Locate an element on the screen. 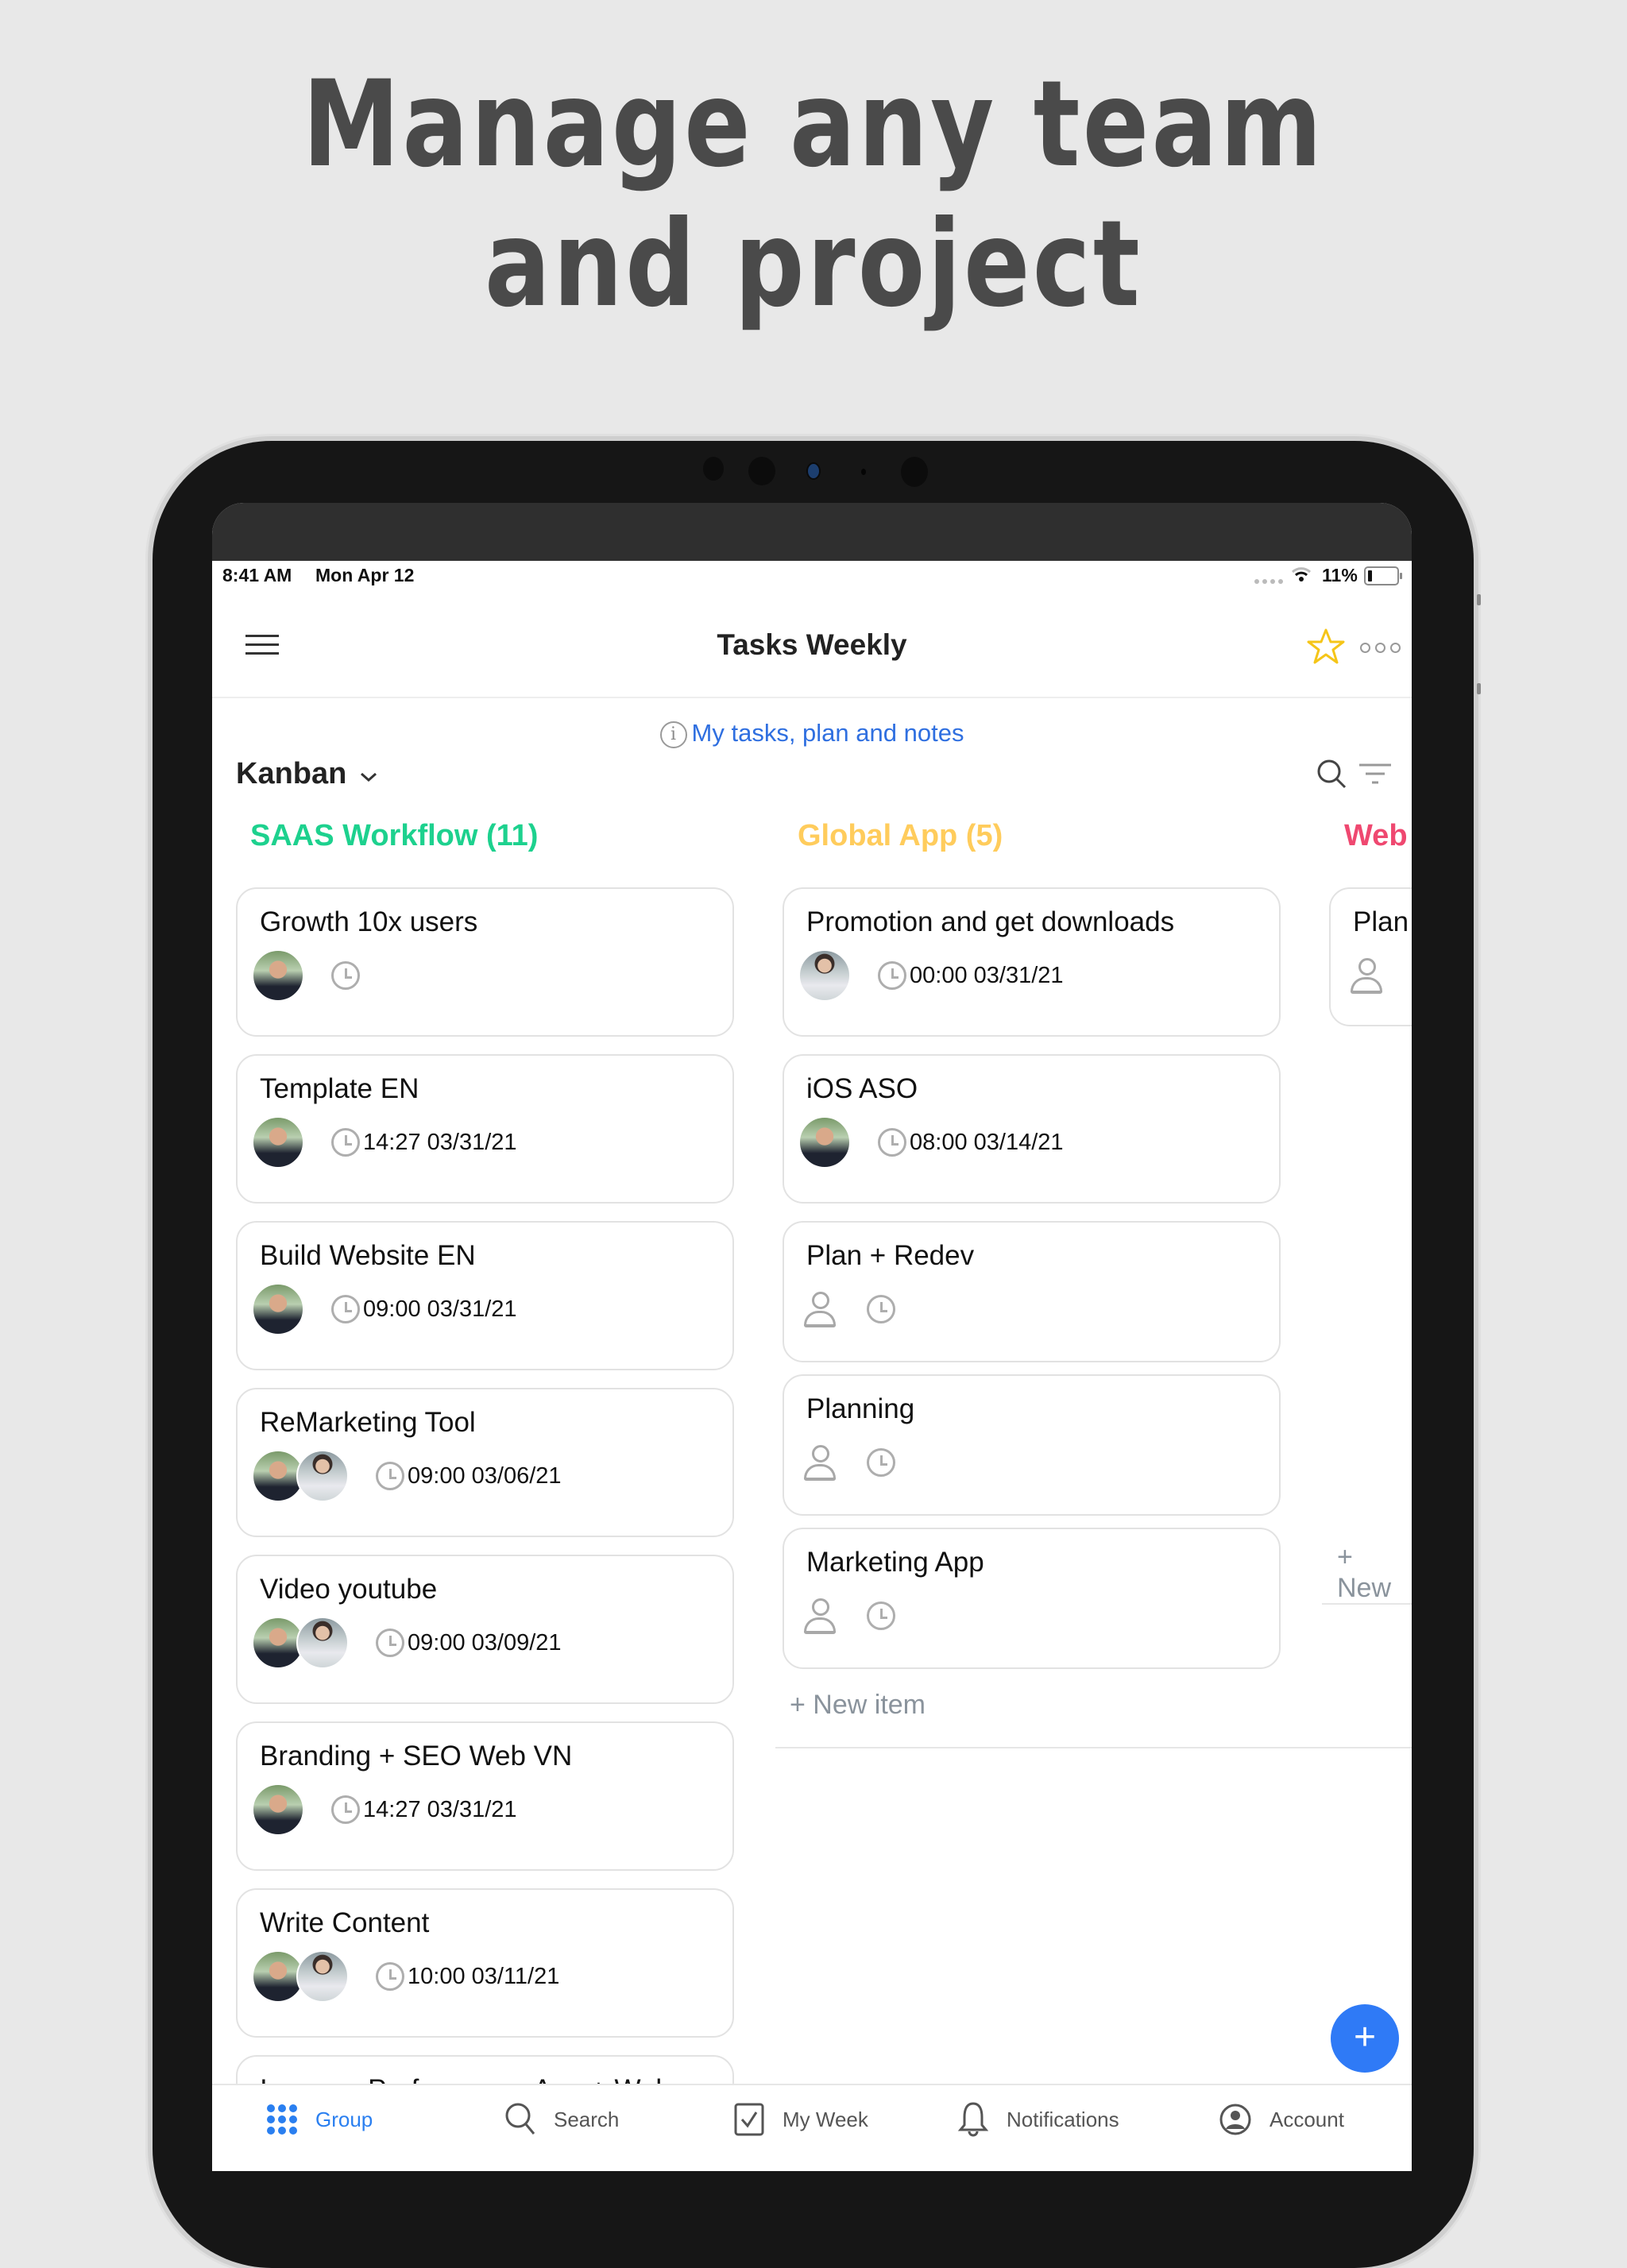 Image resolution: width=1627 pixels, height=2268 pixels. task-card: Write Content 10:00 03/11/21 is located at coordinates (485, 1963).